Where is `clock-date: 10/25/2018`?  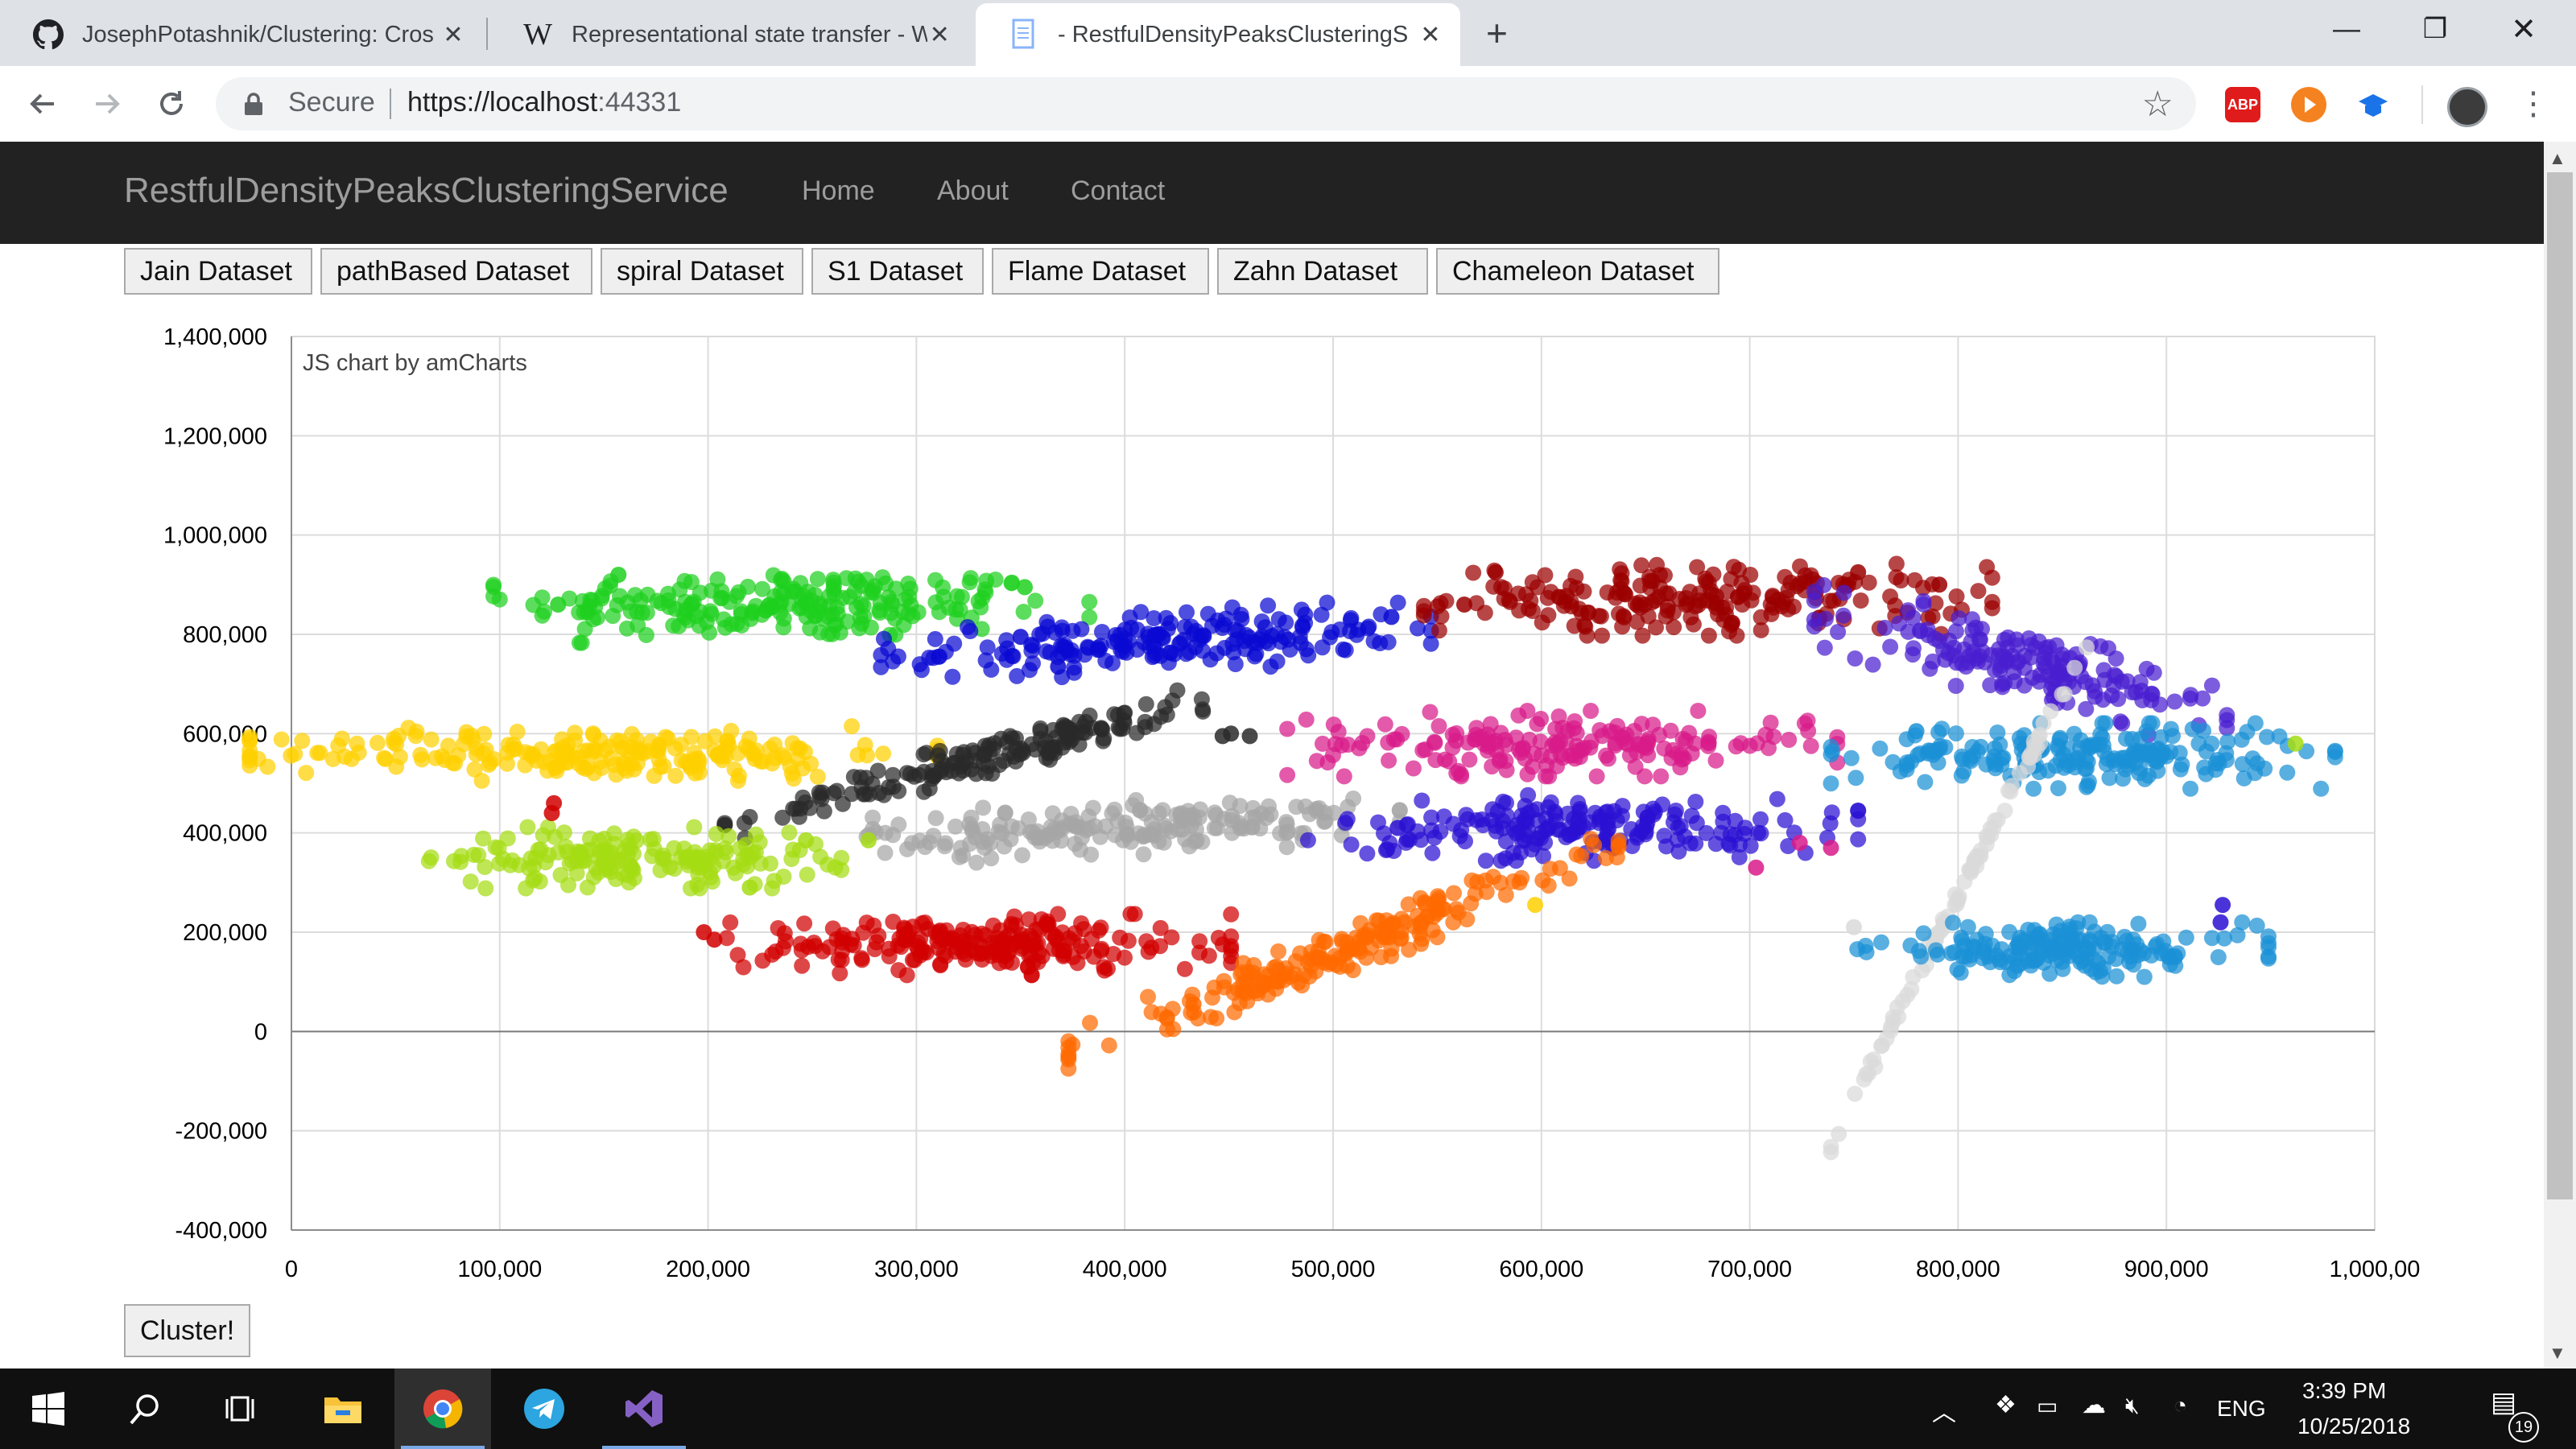 clock-date: 10/25/2018 is located at coordinates (2353, 1426).